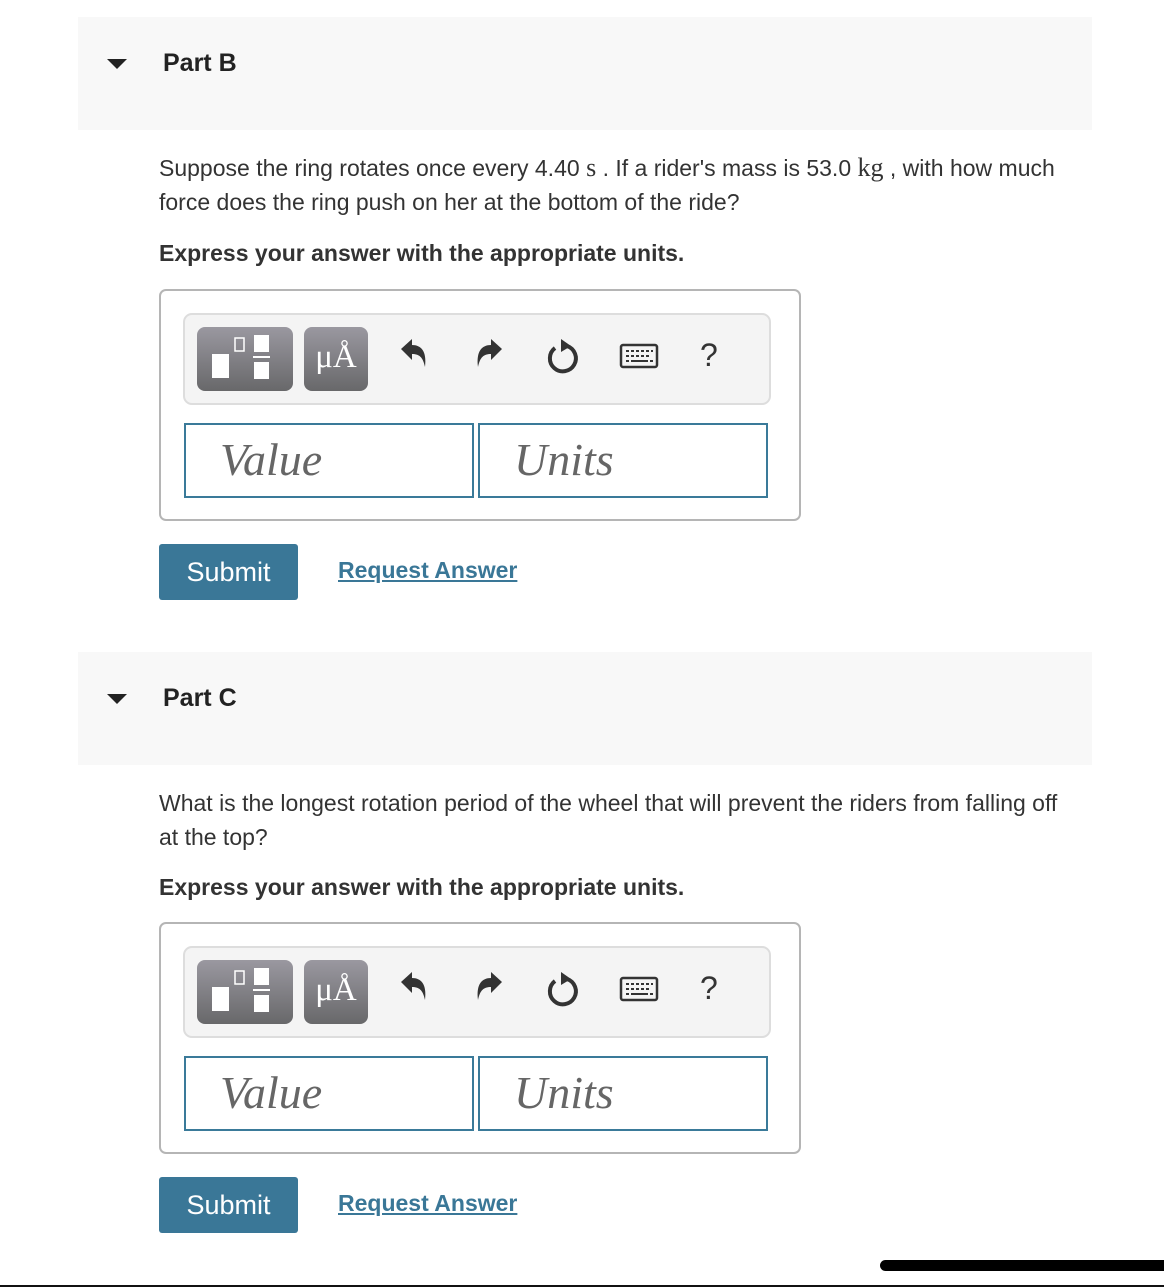 The height and width of the screenshot is (1287, 1164). I want to click on part-c-header: Part C, so click(585, 708).